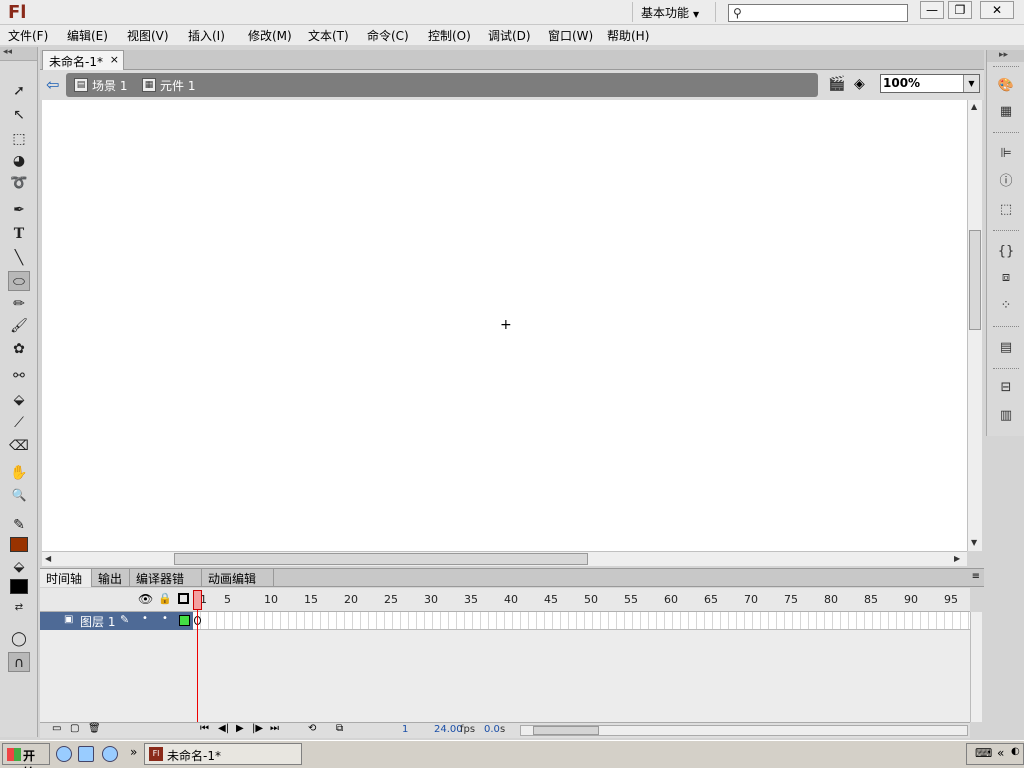 This screenshot has height=768, width=1024. Describe the element at coordinates (19, 115) in the screenshot. I see `subselection-tool-icon: ↖` at that location.